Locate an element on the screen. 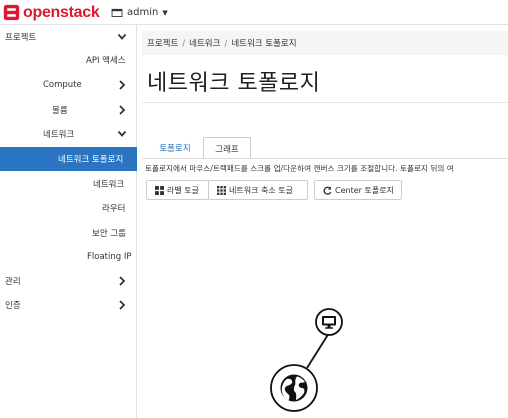 This screenshot has height=418, width=508. sidebar-item-floating-ip: Floating IP is located at coordinates (68, 257).